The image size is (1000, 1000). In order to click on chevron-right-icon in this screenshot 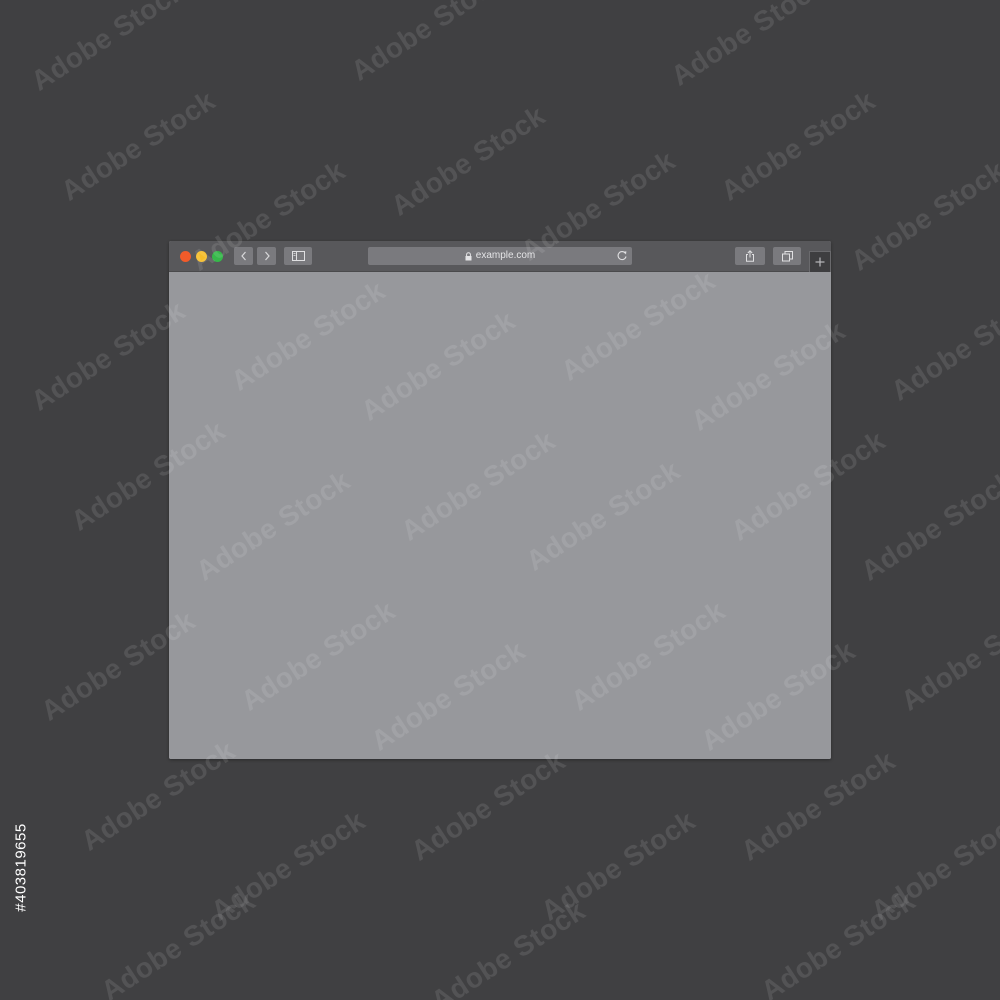, I will do `click(267, 256)`.